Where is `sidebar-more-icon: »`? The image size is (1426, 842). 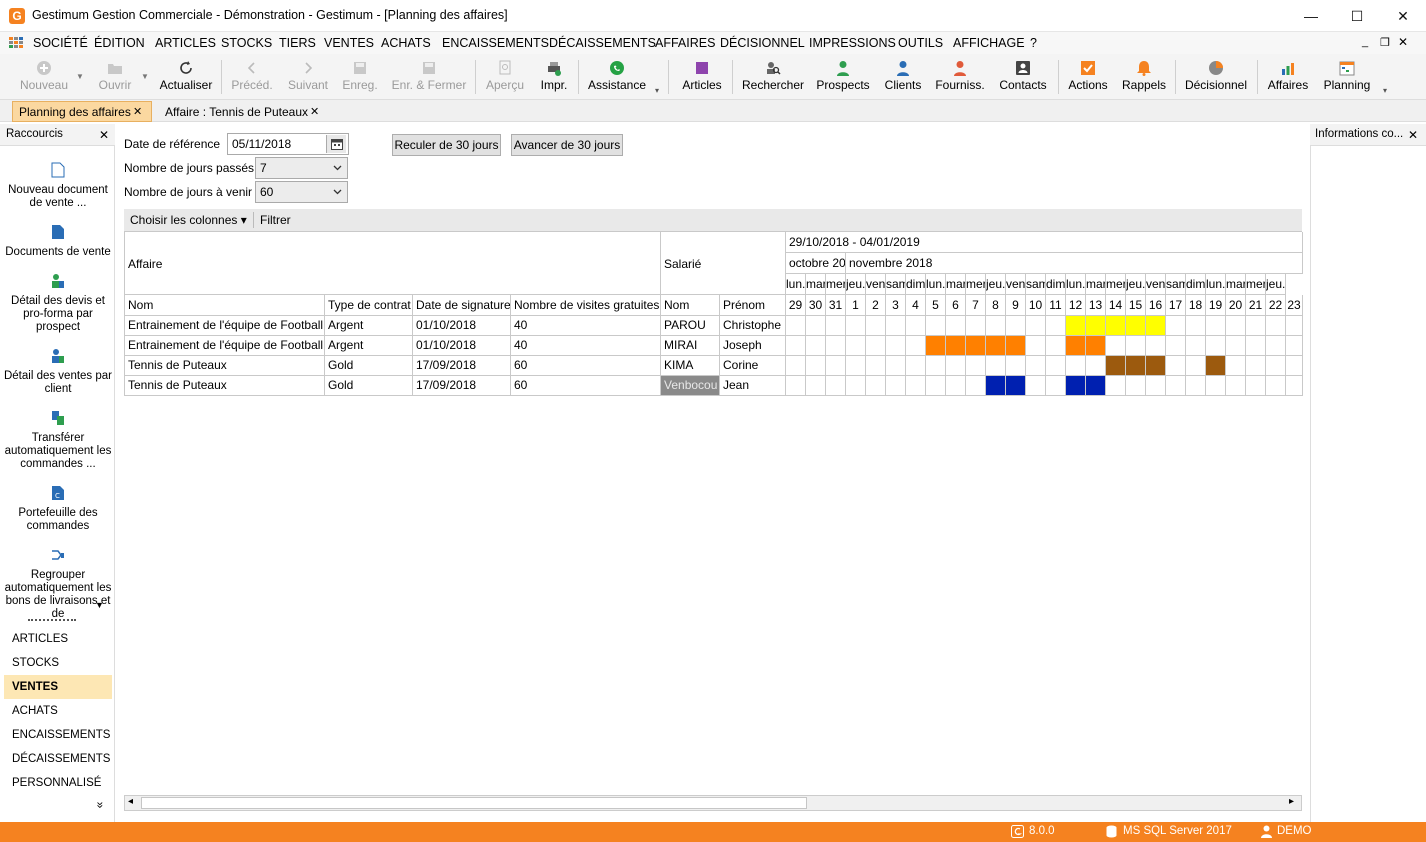 sidebar-more-icon: » is located at coordinates (100, 805).